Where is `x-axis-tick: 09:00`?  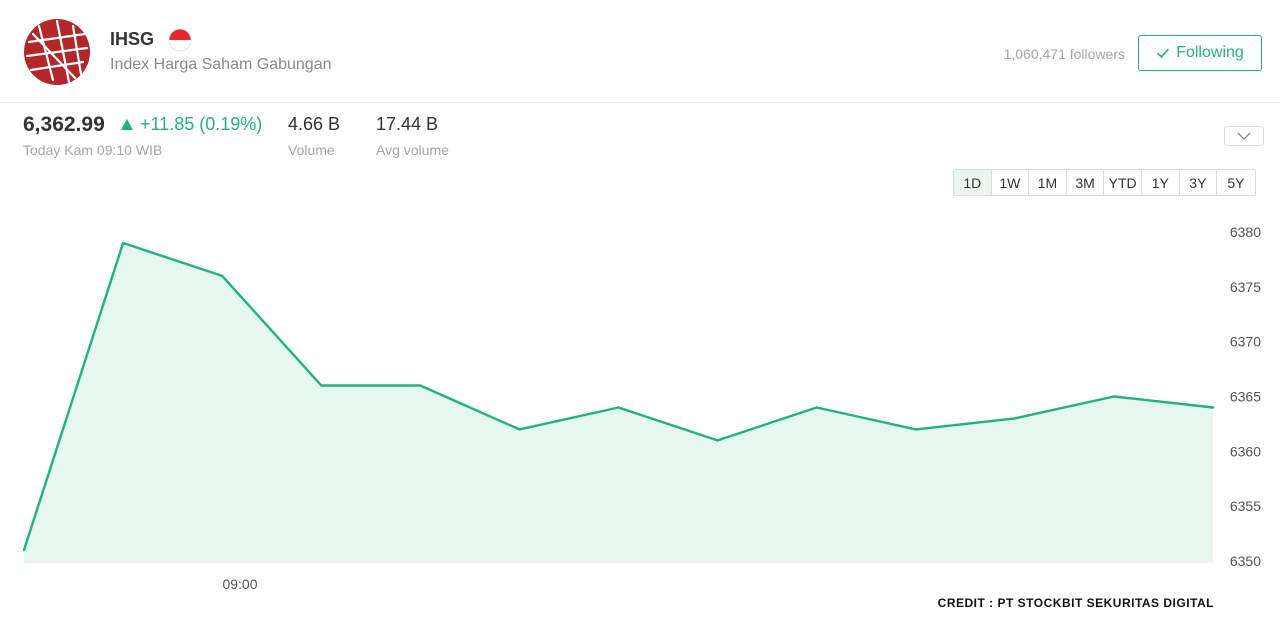
x-axis-tick: 09:00 is located at coordinates (239, 584).